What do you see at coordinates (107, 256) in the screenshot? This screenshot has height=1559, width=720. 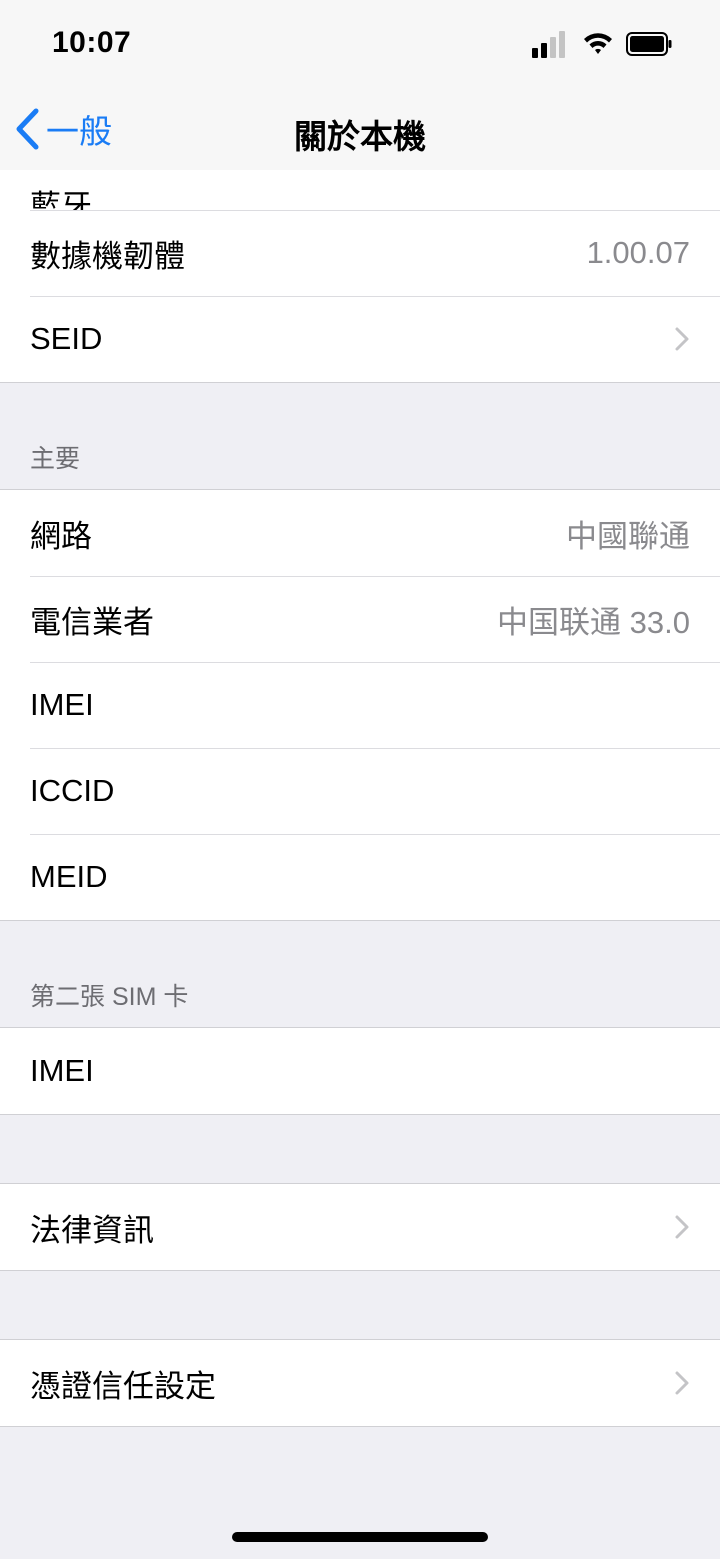 I see `modem-firmware-label: 數據機韌體` at bounding box center [107, 256].